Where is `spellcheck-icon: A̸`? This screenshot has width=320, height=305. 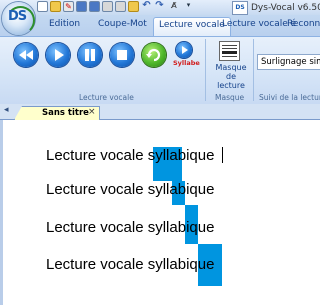
spellcheck-icon: A̸ is located at coordinates (174, 6).